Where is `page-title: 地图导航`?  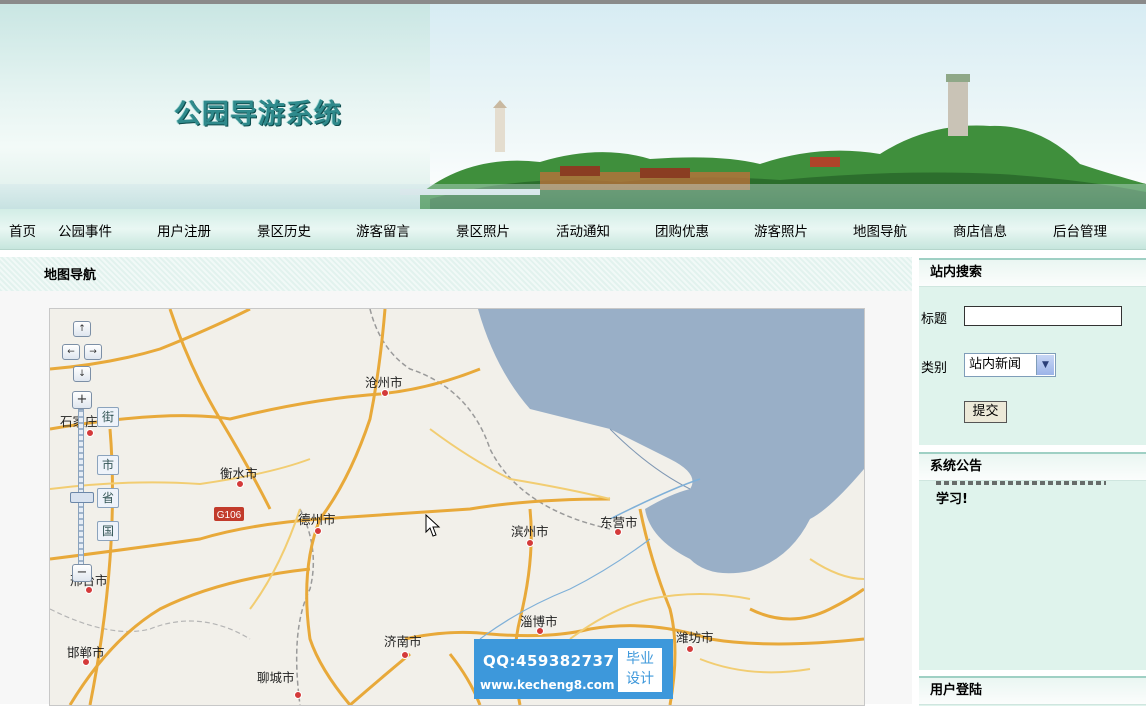 page-title: 地图导航 is located at coordinates (70, 275).